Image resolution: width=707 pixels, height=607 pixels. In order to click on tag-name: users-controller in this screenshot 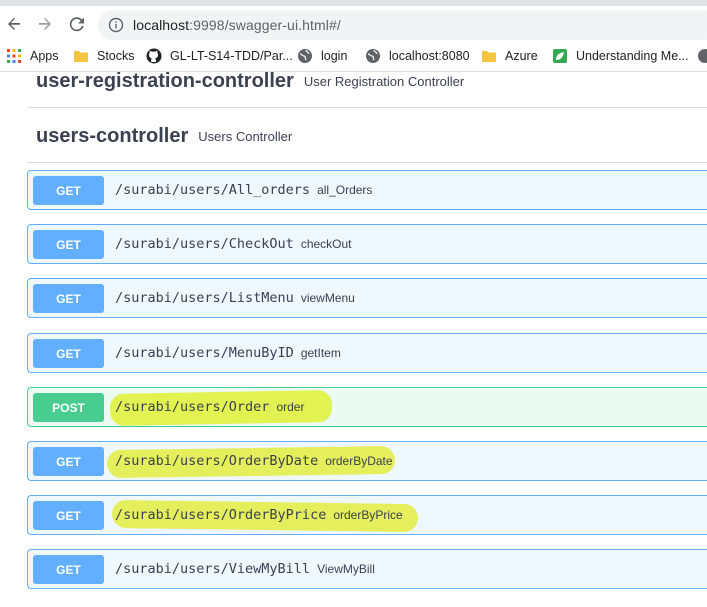, I will do `click(112, 136)`.